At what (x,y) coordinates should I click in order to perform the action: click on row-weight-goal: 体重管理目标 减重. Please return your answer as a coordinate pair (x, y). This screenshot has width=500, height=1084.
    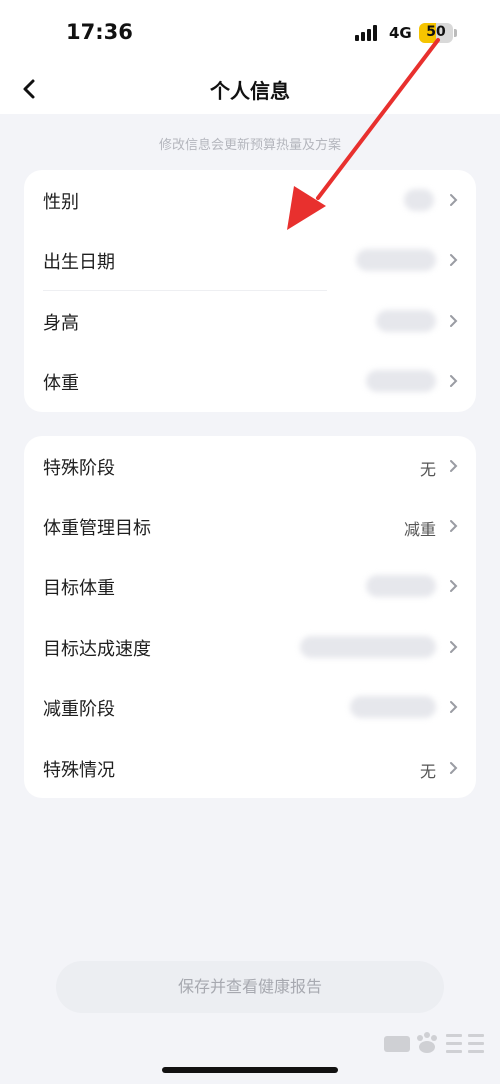
    Looking at the image, I should click on (250, 526).